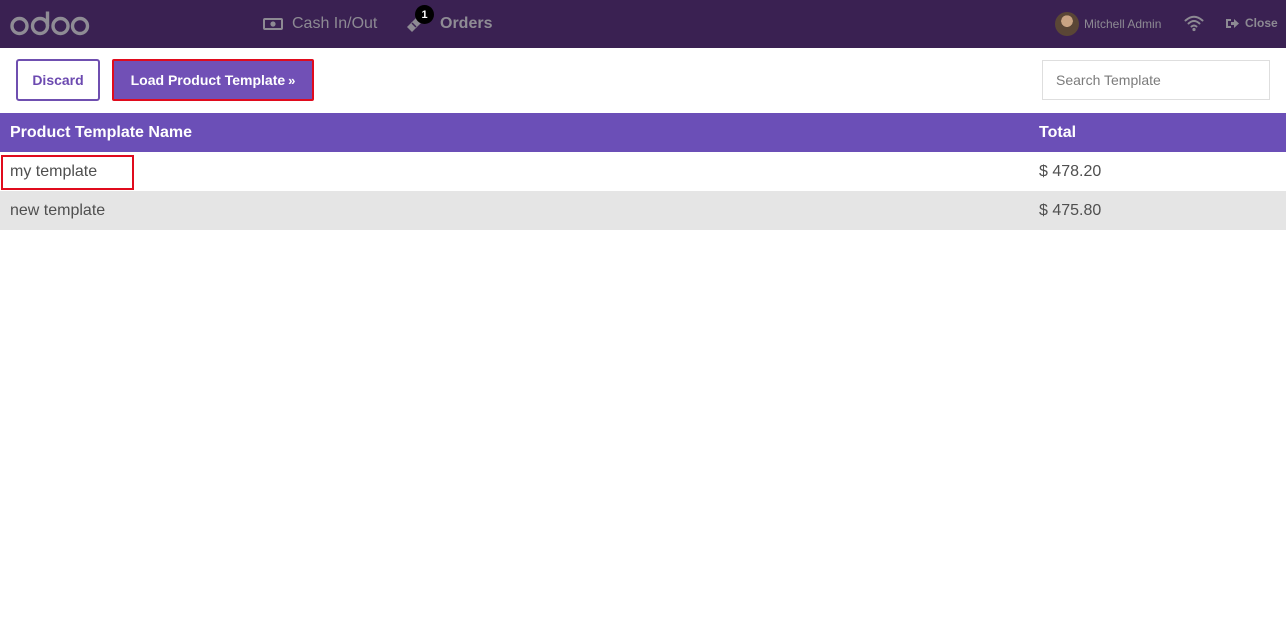  What do you see at coordinates (1261, 23) in the screenshot?
I see `close-label: Close` at bounding box center [1261, 23].